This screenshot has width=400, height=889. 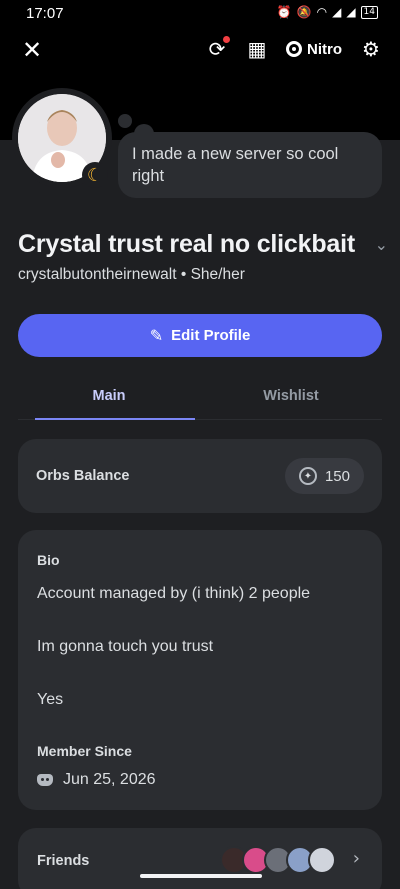 What do you see at coordinates (218, 48) in the screenshot?
I see `refresh-icon: ⟳` at bounding box center [218, 48].